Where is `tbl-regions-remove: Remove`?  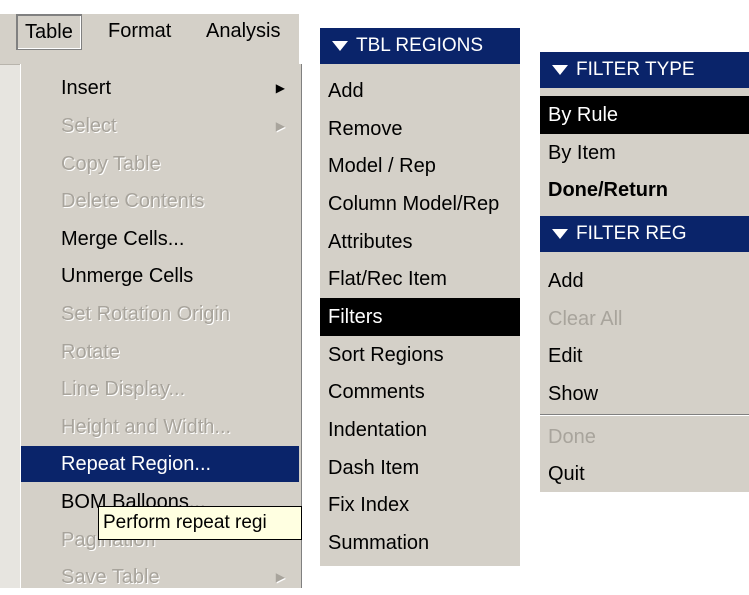
tbl-regions-remove: Remove is located at coordinates (420, 129).